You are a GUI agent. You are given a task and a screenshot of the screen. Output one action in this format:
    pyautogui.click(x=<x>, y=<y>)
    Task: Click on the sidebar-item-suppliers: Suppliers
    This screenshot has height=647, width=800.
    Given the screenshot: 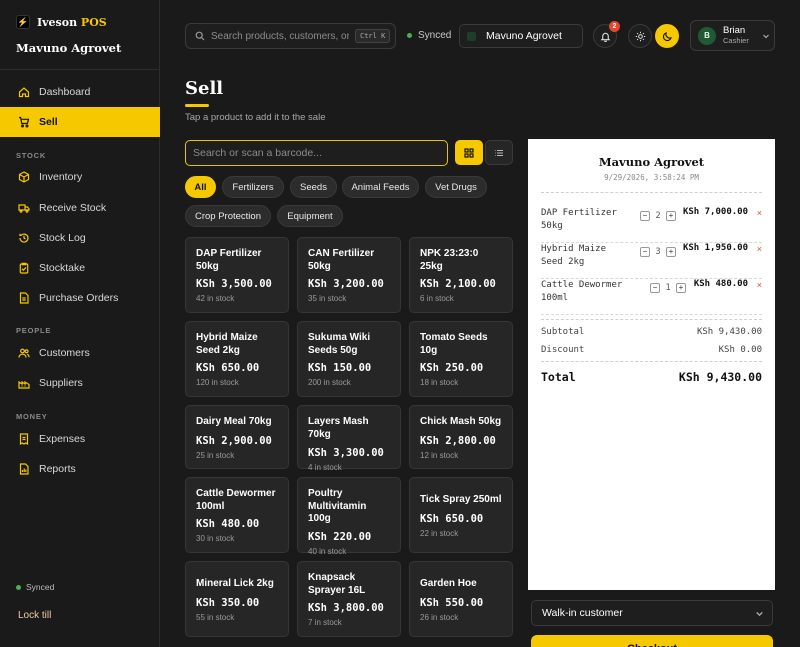 What is the action you would take?
    pyautogui.click(x=80, y=383)
    